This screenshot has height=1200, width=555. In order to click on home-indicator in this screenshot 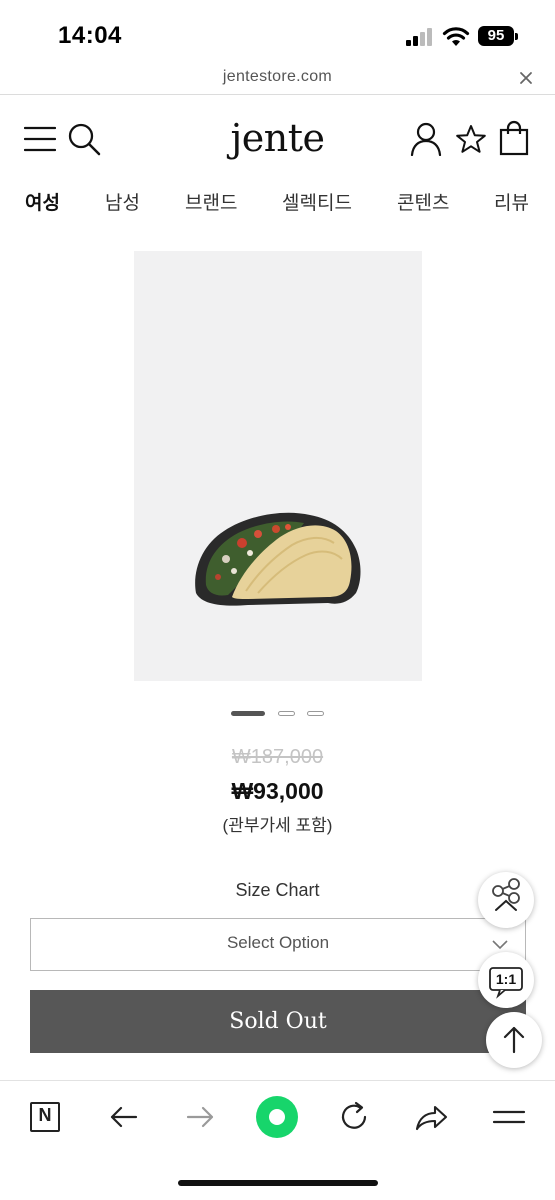, I will do `click(278, 1183)`.